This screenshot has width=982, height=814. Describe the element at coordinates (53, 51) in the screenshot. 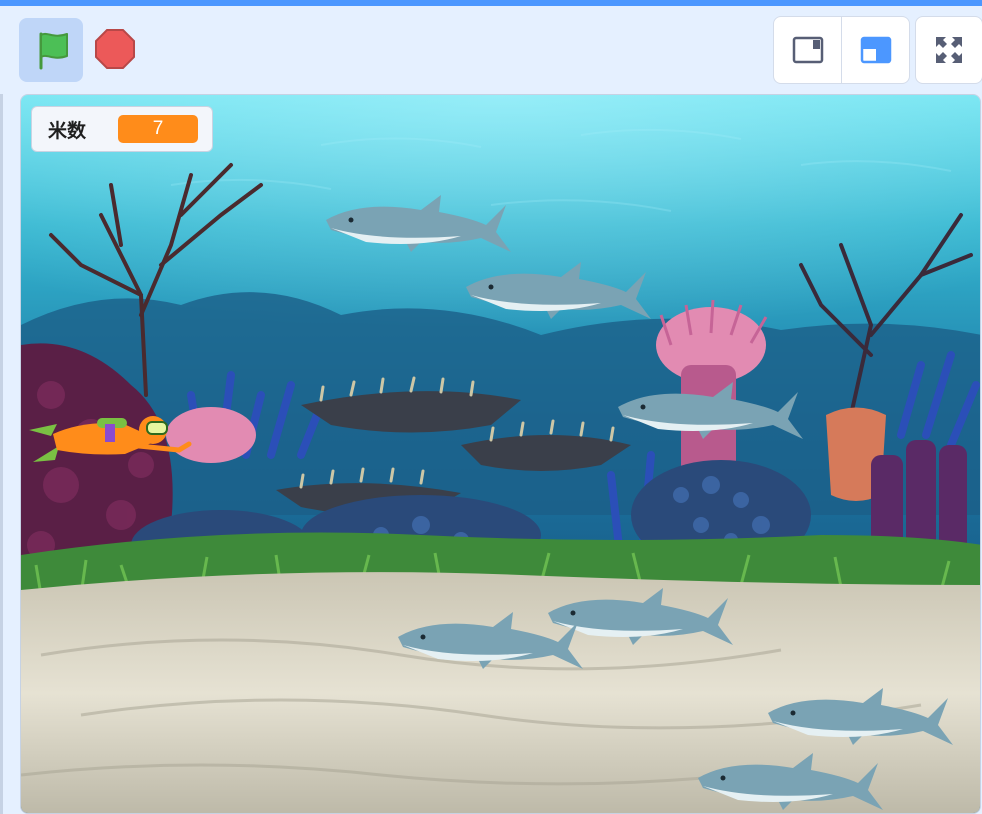

I see `green-flag-icon` at that location.